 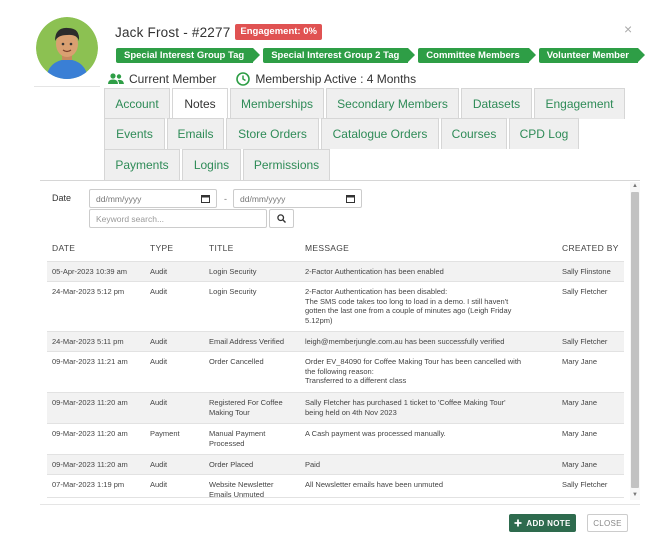 What do you see at coordinates (374, 484) in the screenshot?
I see `cell-message: All Newsletter emails have been unmuted` at bounding box center [374, 484].